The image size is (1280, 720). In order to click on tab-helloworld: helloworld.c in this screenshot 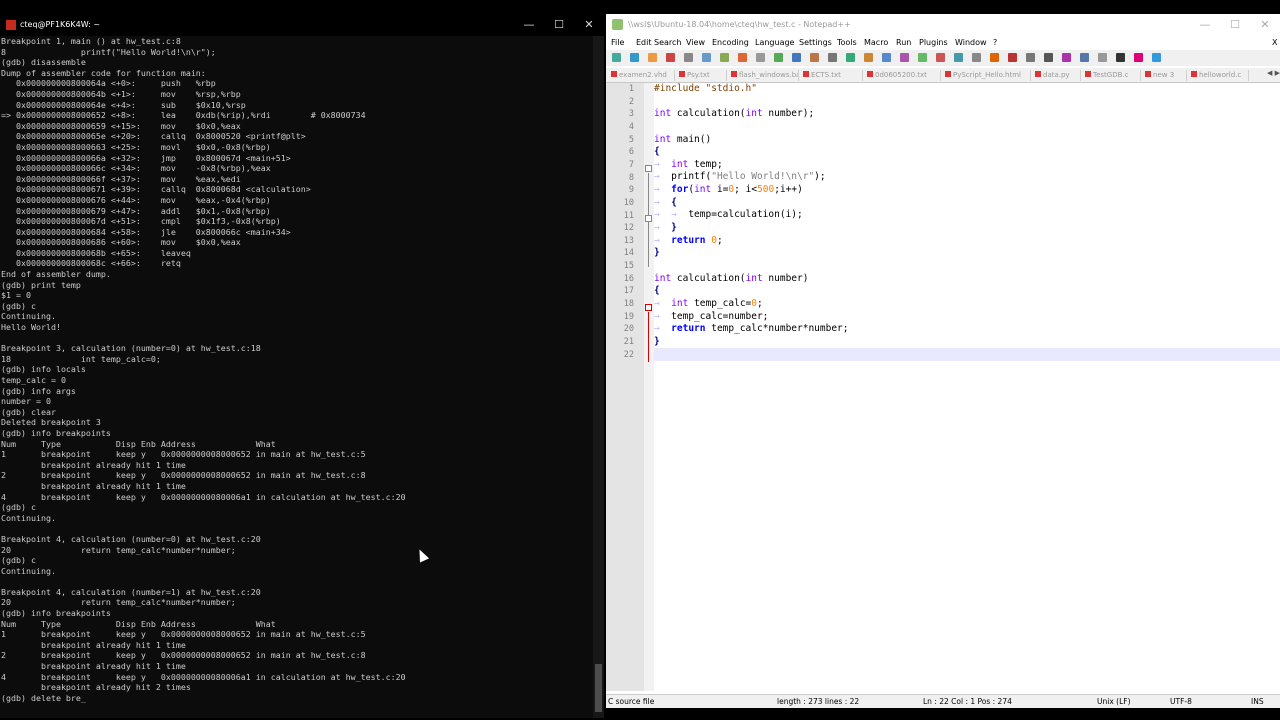, I will do `click(1218, 75)`.